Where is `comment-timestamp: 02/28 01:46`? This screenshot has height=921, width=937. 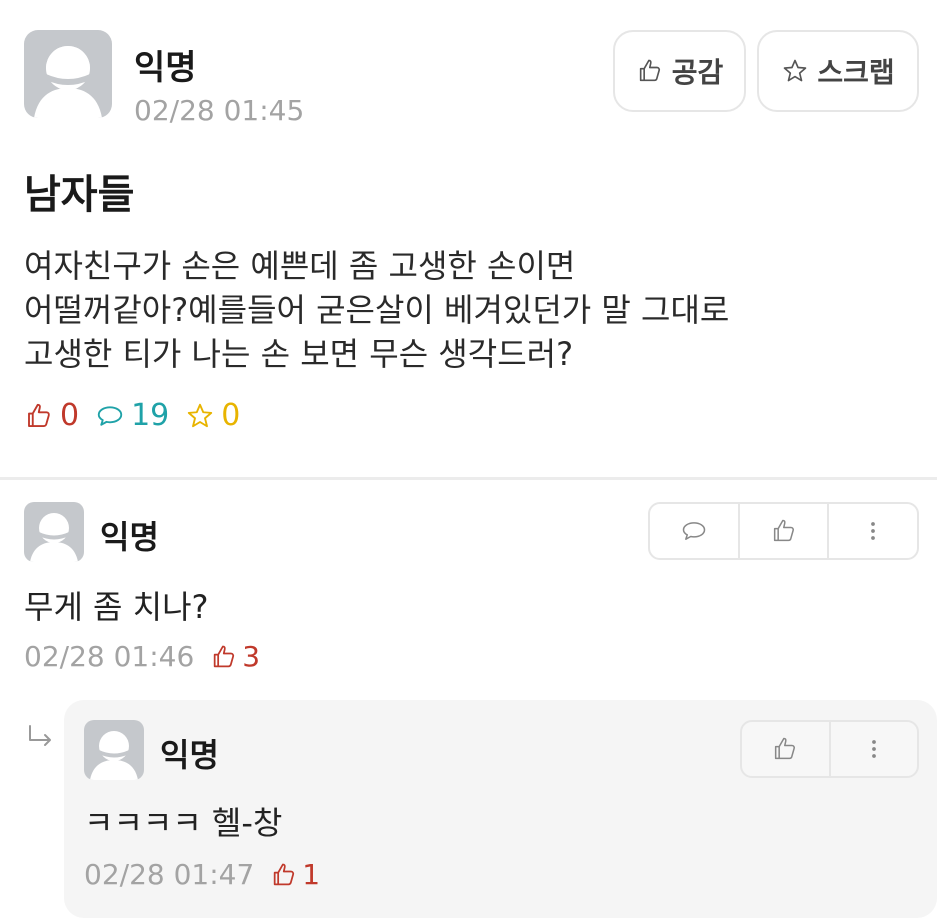
comment-timestamp: 02/28 01:46 is located at coordinates (109, 656).